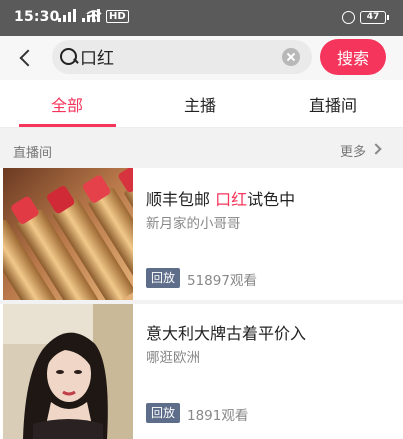 This screenshot has width=403, height=439. I want to click on search-box, so click(182, 57).